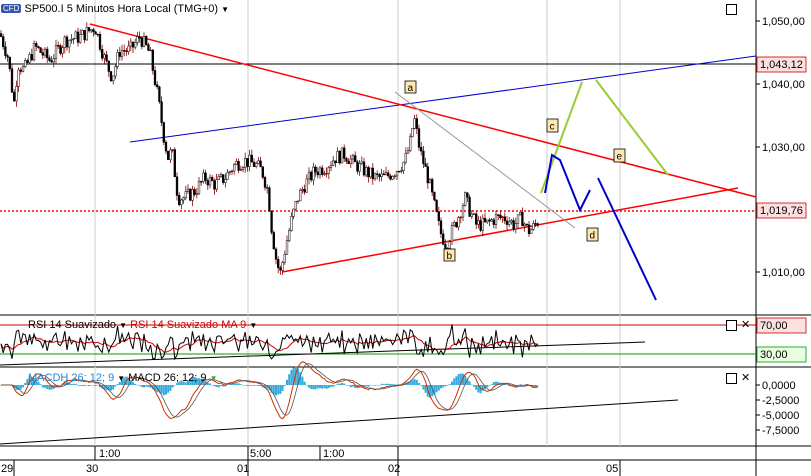 The height and width of the screenshot is (476, 811). I want to click on macd-header: MACDH 26; 12; 9 ▼ MACD 26; 12; 9 ▼, so click(123, 378).